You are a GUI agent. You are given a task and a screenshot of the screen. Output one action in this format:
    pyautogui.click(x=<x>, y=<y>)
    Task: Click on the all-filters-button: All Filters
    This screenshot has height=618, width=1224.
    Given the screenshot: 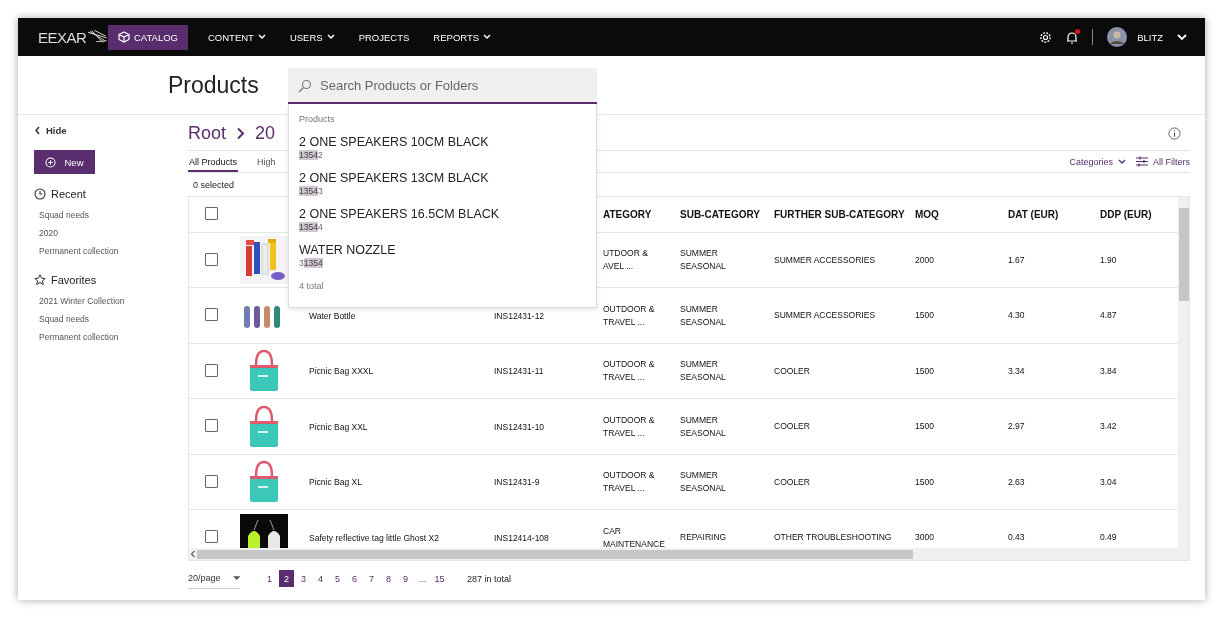 What is the action you would take?
    pyautogui.click(x=1163, y=161)
    